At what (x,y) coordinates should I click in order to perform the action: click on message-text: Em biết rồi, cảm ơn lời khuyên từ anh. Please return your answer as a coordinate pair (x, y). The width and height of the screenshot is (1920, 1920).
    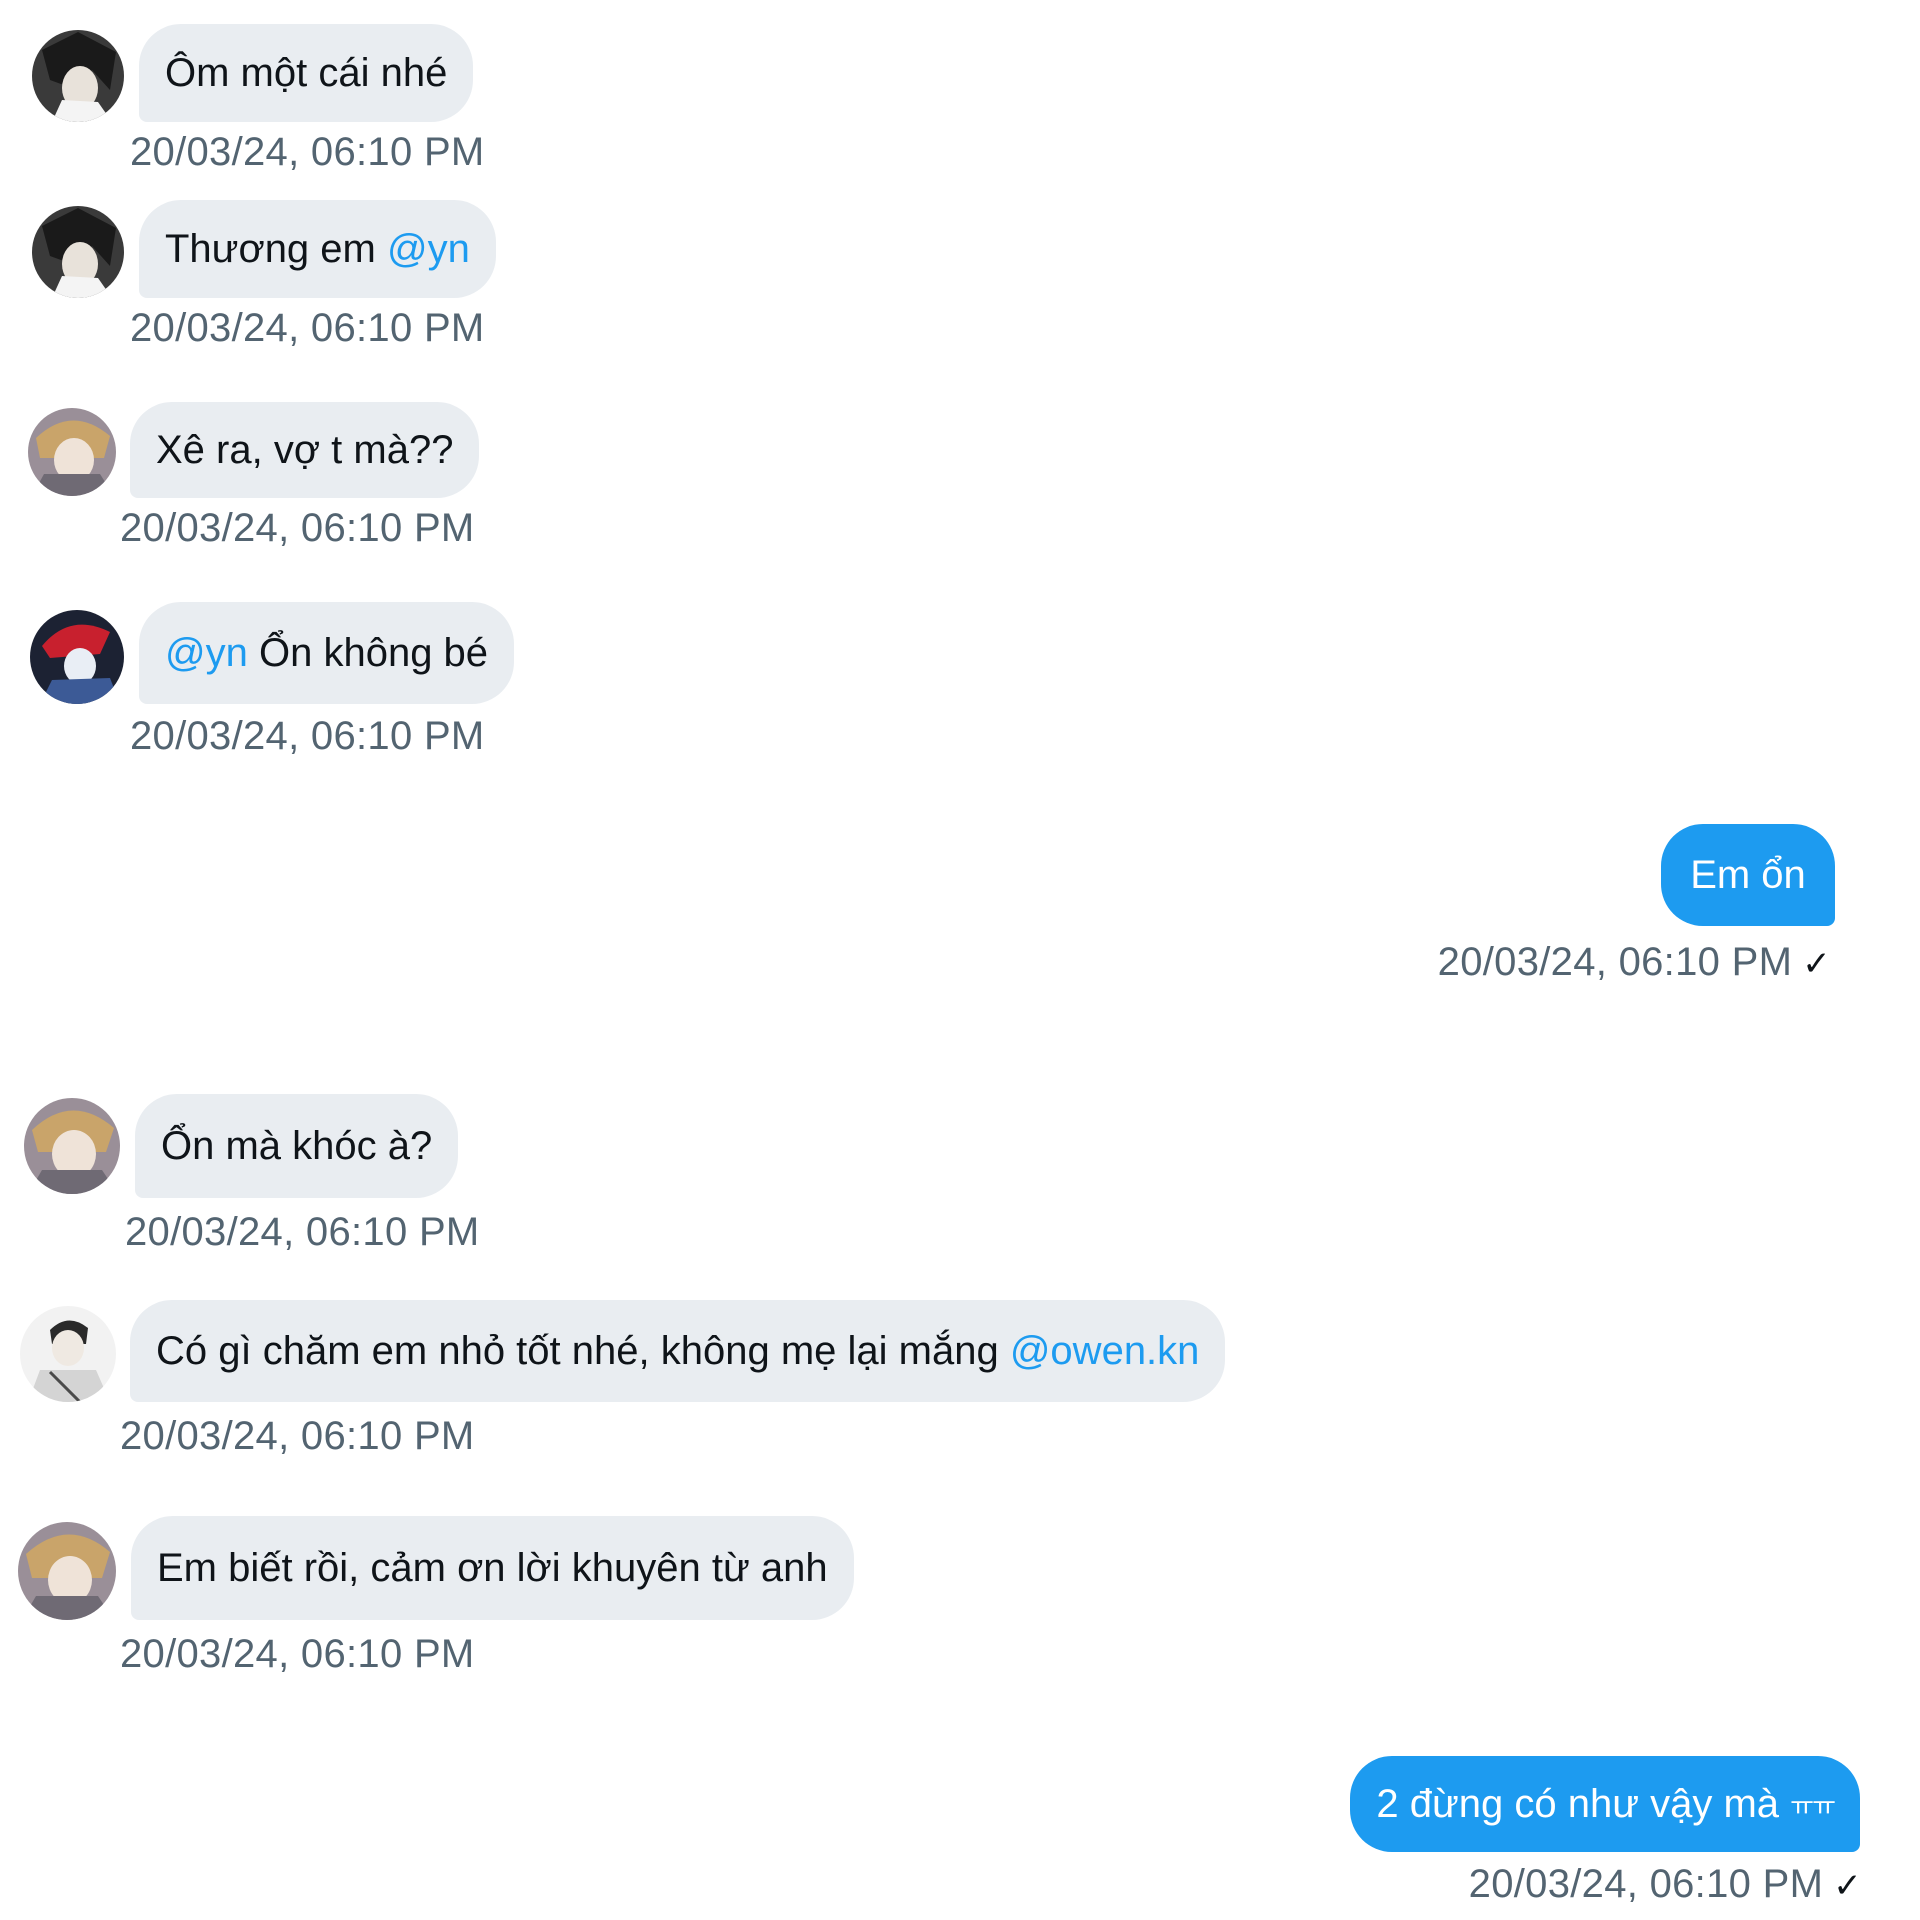
    Looking at the image, I should click on (492, 1567).